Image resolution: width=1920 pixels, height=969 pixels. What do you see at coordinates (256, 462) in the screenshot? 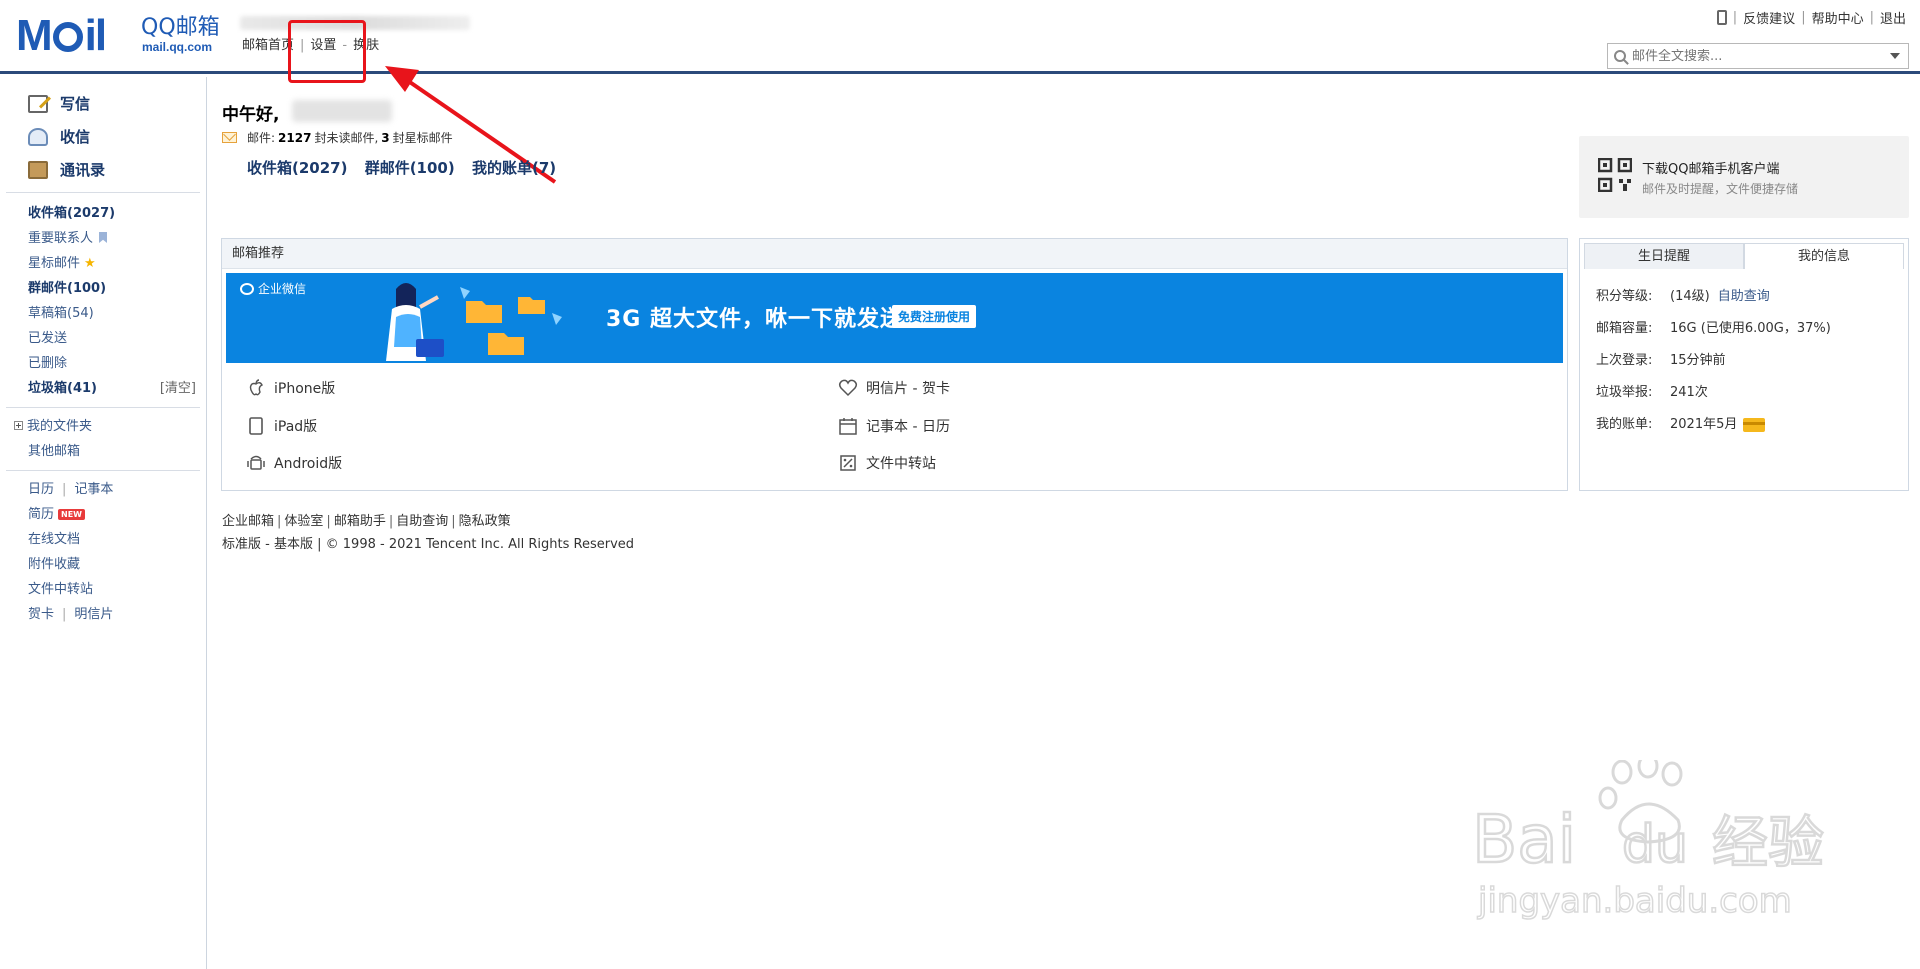
I see `android-icon` at bounding box center [256, 462].